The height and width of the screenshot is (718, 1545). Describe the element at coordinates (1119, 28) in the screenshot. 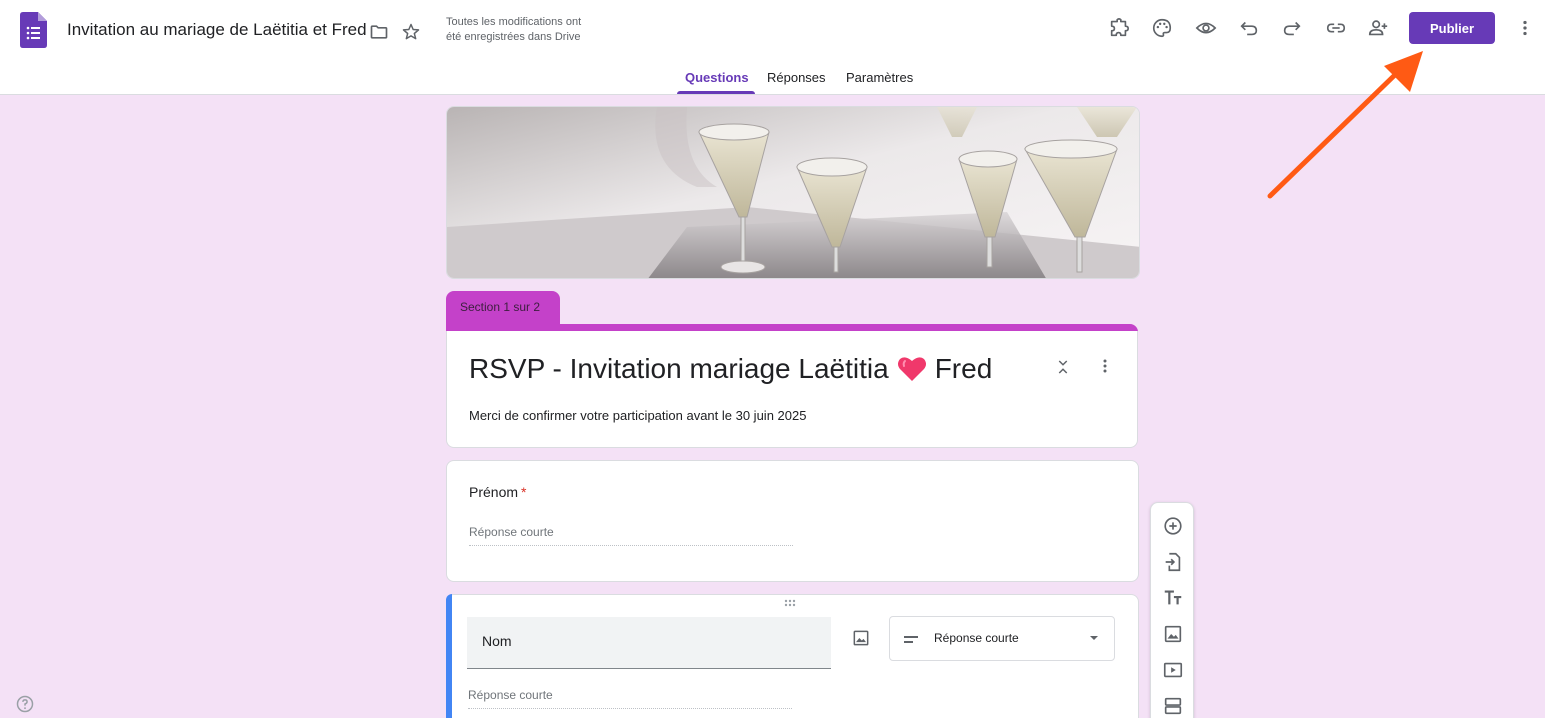

I see `addons-icon` at that location.